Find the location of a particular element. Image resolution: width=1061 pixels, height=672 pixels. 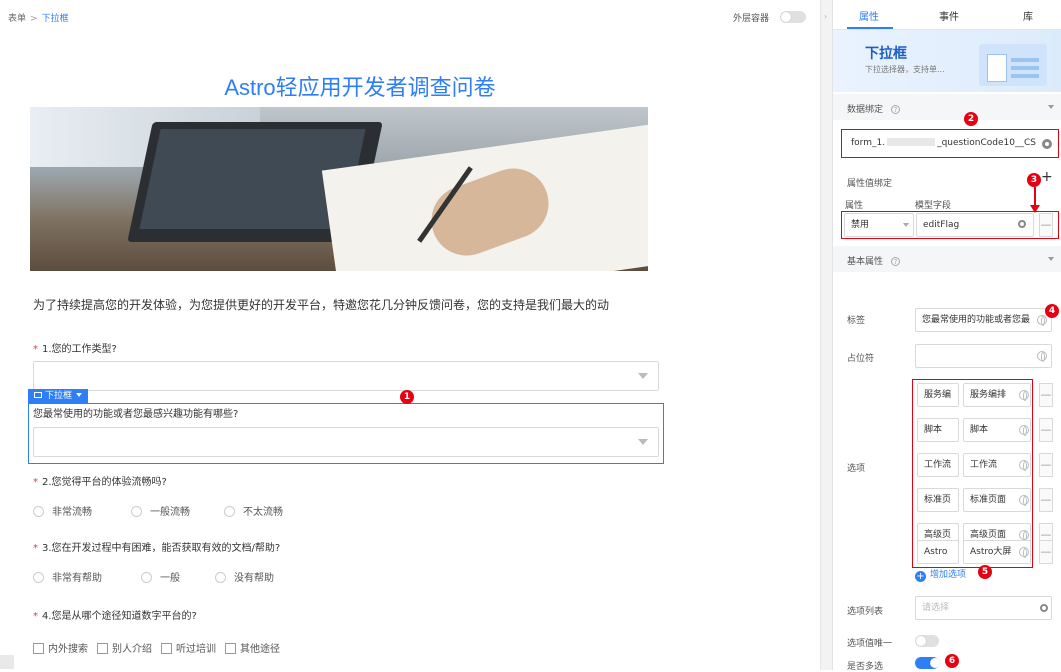

q4-option-4: 其他途径 is located at coordinates (252, 647).